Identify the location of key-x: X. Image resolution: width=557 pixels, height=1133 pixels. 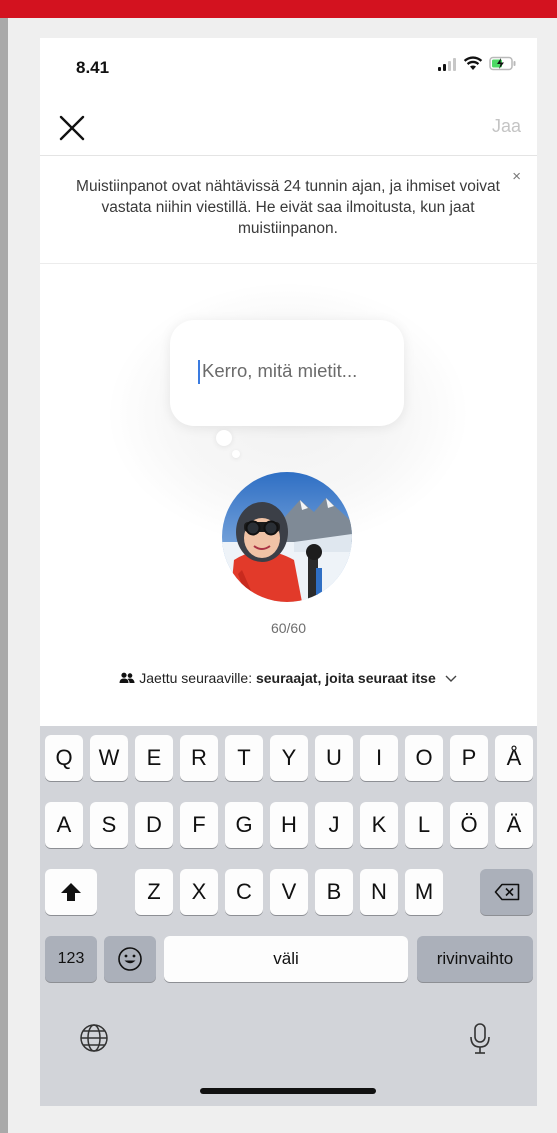
(199, 892).